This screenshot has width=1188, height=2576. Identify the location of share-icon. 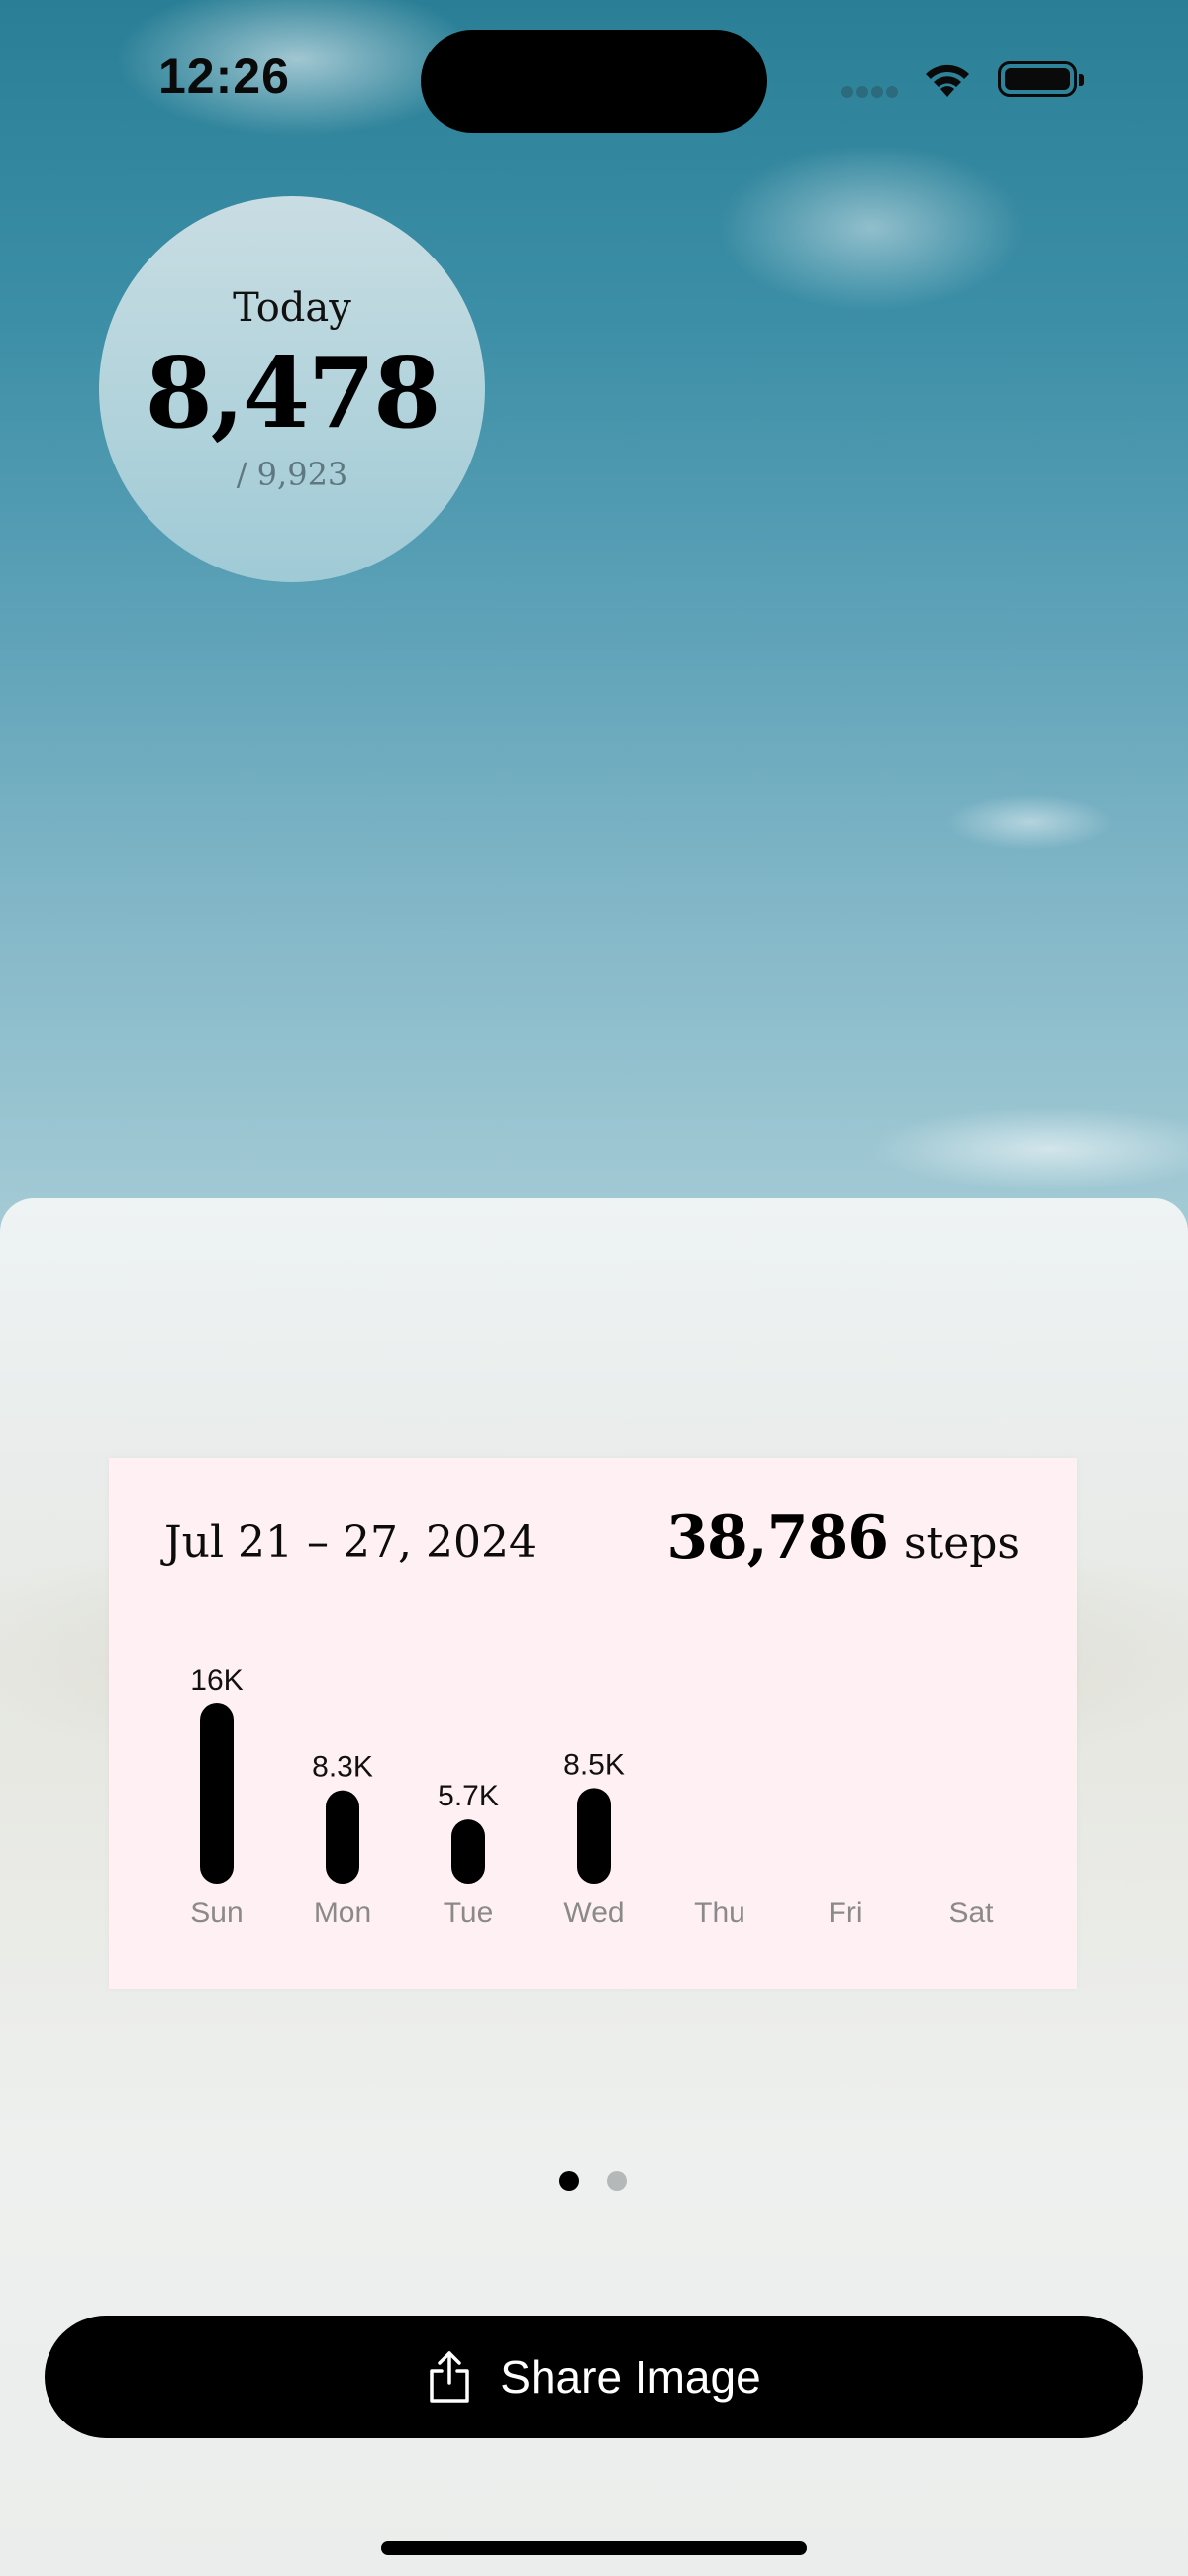
(449, 2377).